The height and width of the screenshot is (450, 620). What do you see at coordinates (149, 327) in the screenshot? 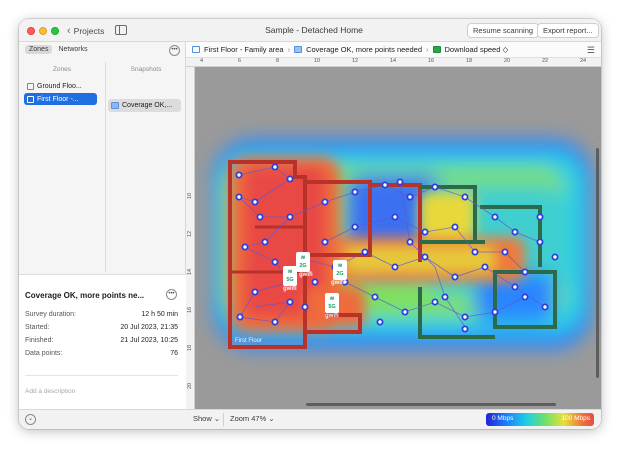
I see `detail-value: 20 Jul 2023, 21:35` at bounding box center [149, 327].